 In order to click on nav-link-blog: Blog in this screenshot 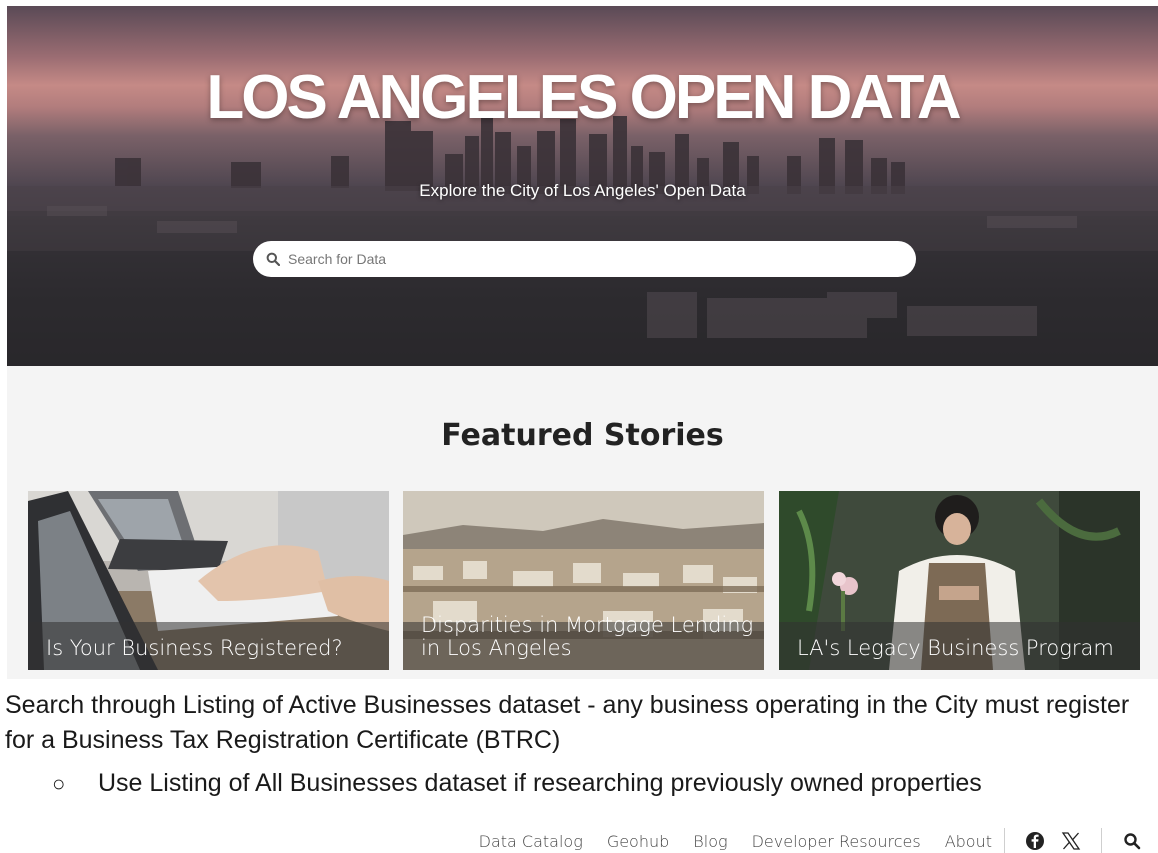, I will do `click(710, 841)`.